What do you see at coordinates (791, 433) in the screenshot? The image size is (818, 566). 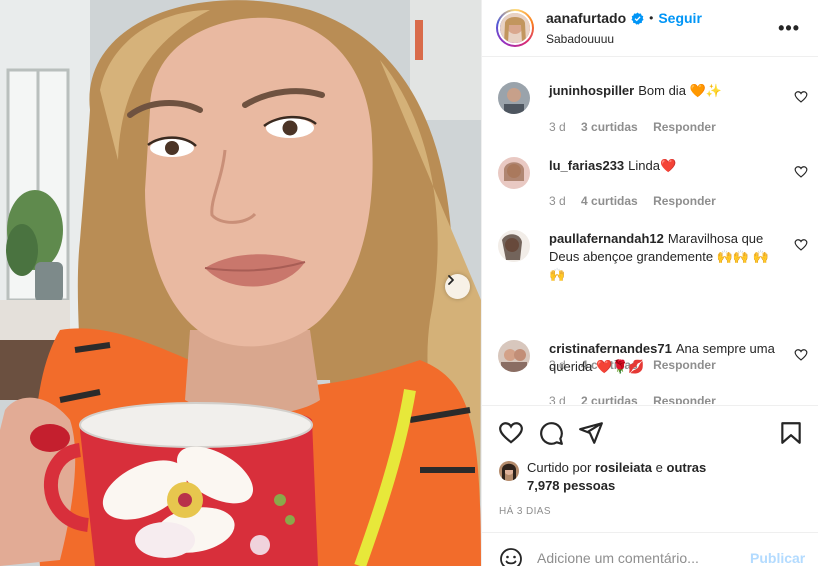 I see `bookmark-icon` at bounding box center [791, 433].